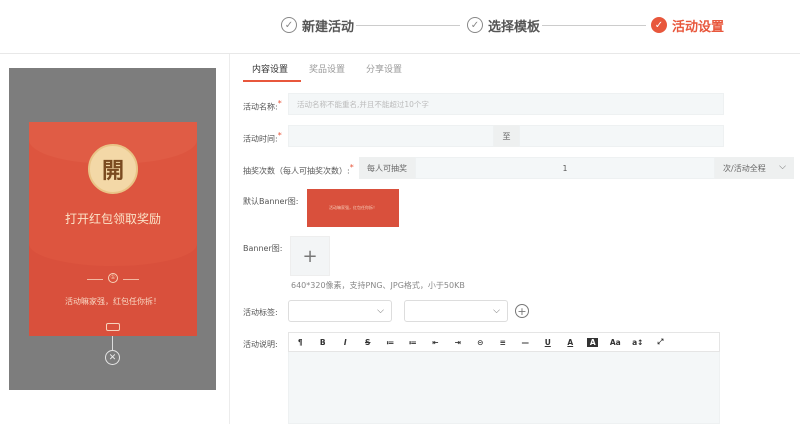 This screenshot has width=800, height=424. What do you see at coordinates (660, 342) in the screenshot?
I see `fullscreen-icon: ⤢` at bounding box center [660, 342].